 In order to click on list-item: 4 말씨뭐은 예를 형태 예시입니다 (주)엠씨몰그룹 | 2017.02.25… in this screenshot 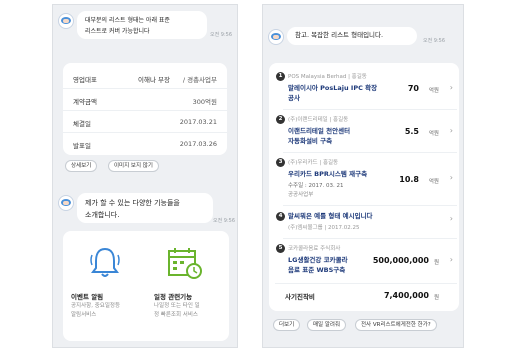, I will do `click(365, 222)`.